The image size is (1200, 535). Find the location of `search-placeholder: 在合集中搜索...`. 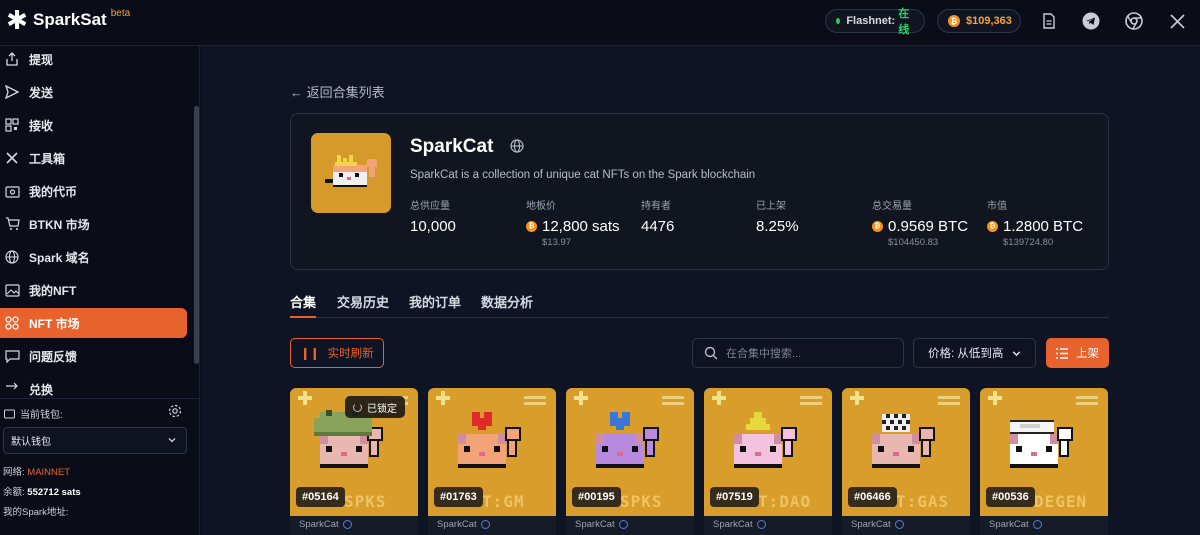

search-placeholder: 在合集中搜索... is located at coordinates (764, 354).